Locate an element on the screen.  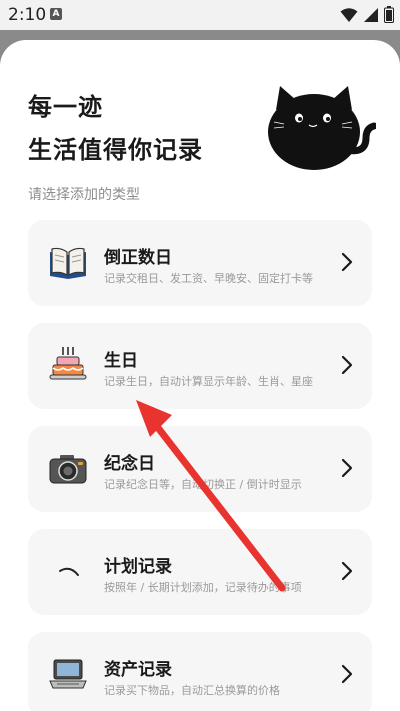
plan-icon is located at coordinates (69, 571).